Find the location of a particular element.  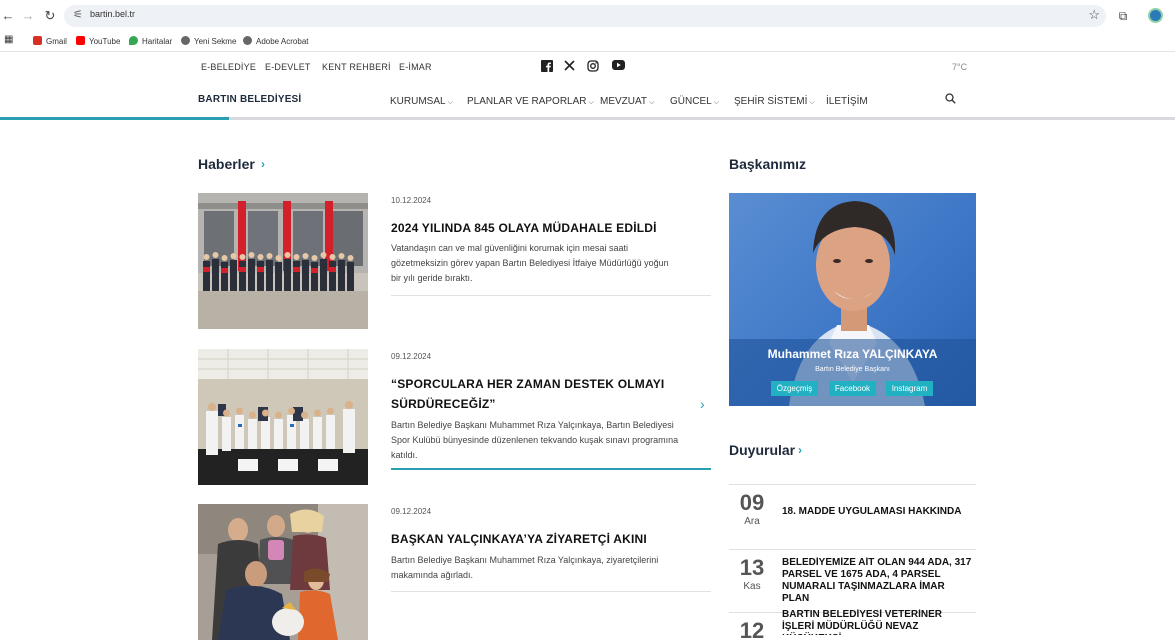

news-section-title: Haberler is located at coordinates (226, 164).